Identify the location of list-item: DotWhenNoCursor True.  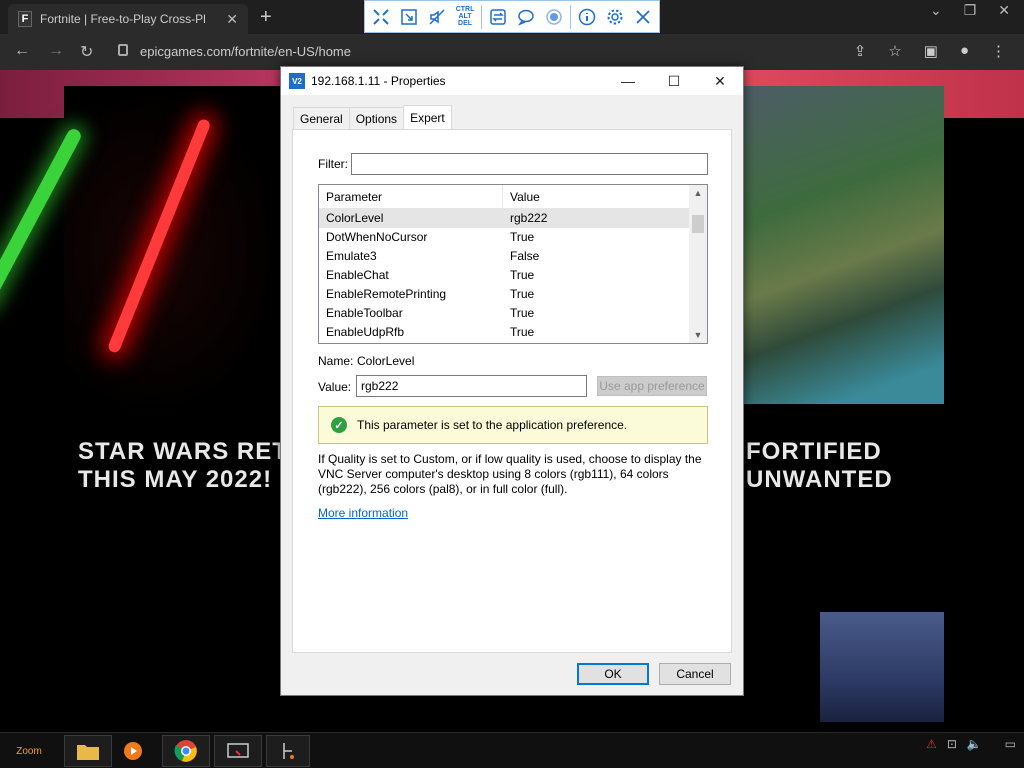
(504, 237).